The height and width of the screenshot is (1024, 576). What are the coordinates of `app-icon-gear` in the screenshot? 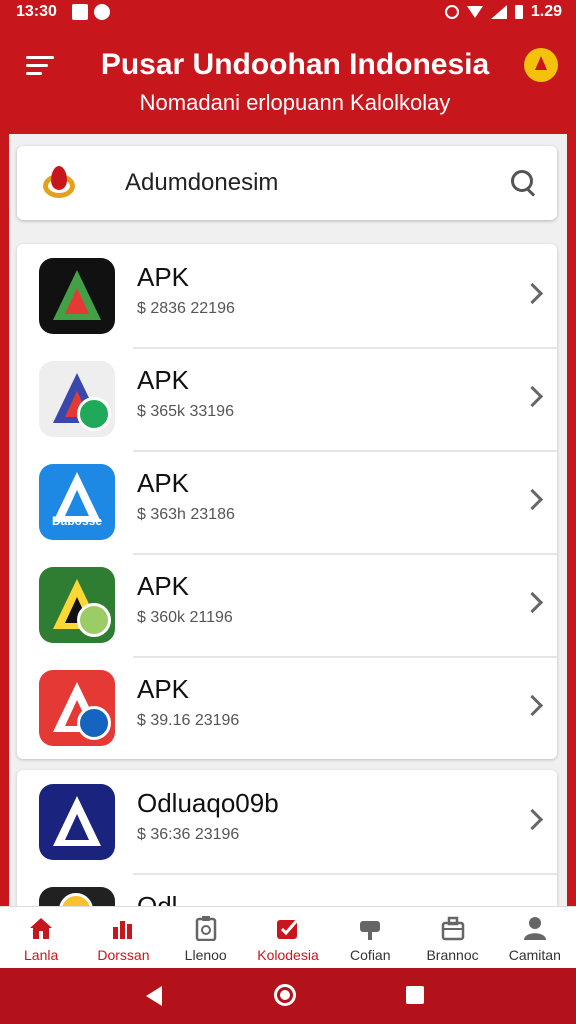 It's located at (77, 896).